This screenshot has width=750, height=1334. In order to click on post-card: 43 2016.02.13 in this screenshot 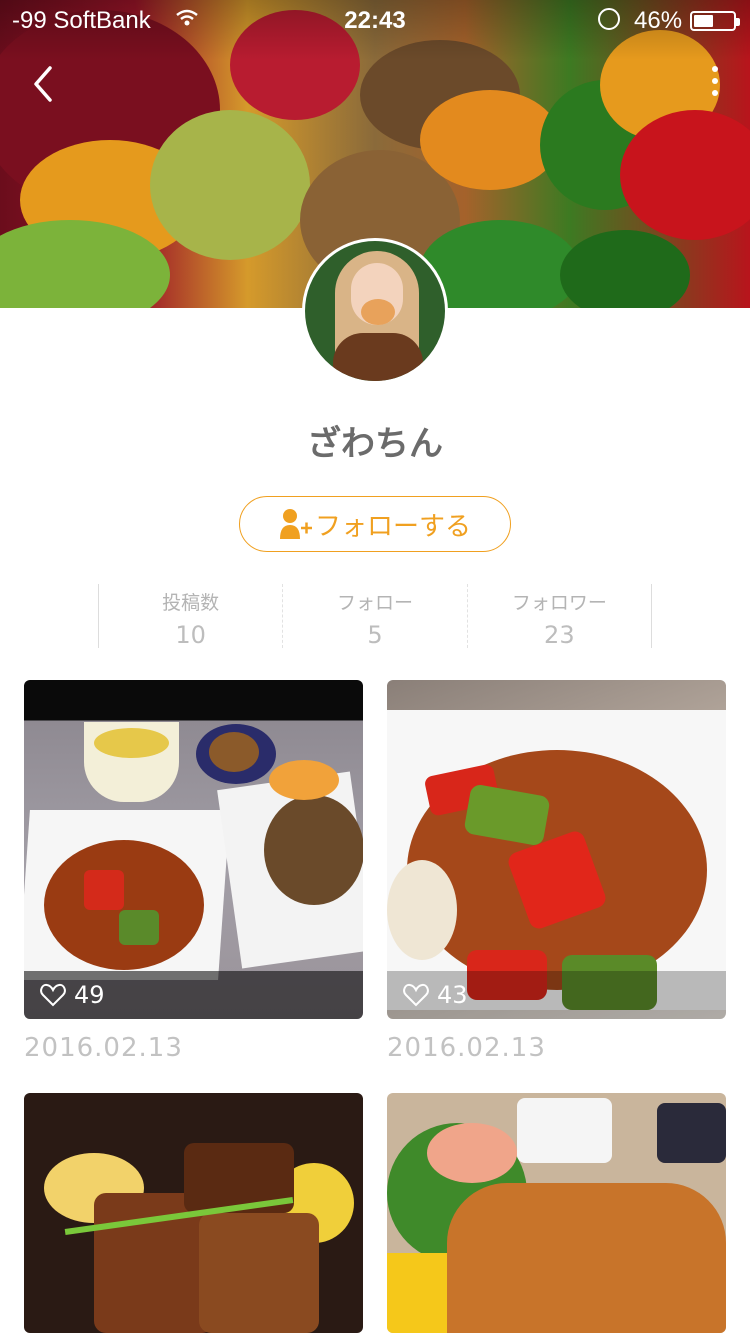, I will do `click(556, 871)`.